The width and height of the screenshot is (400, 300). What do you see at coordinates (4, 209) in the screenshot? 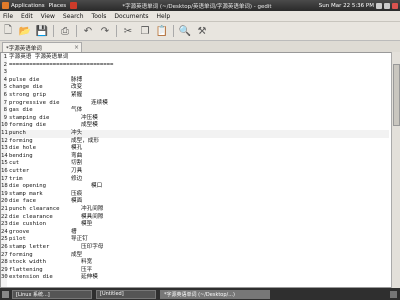
I see `line-number: 21` at bounding box center [4, 209].